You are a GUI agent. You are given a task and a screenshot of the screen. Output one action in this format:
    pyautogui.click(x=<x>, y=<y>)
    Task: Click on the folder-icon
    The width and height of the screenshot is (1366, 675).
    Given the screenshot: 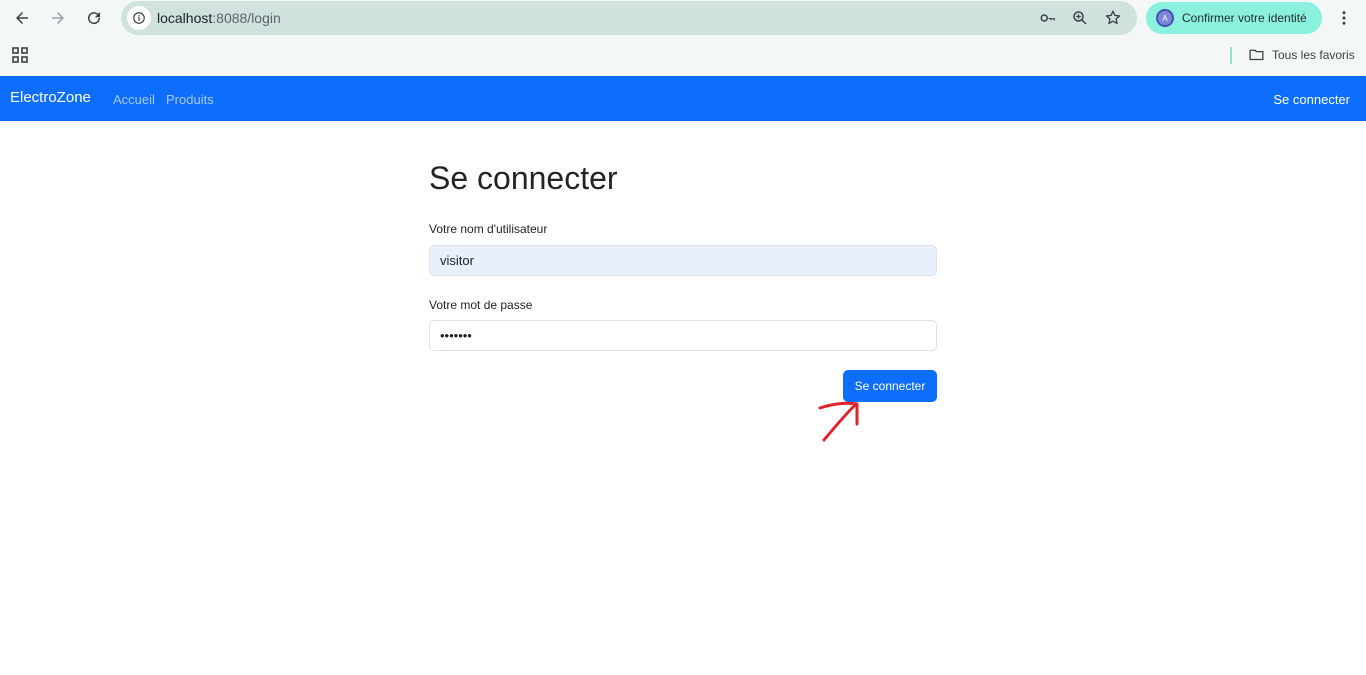 What is the action you would take?
    pyautogui.click(x=1256, y=55)
    